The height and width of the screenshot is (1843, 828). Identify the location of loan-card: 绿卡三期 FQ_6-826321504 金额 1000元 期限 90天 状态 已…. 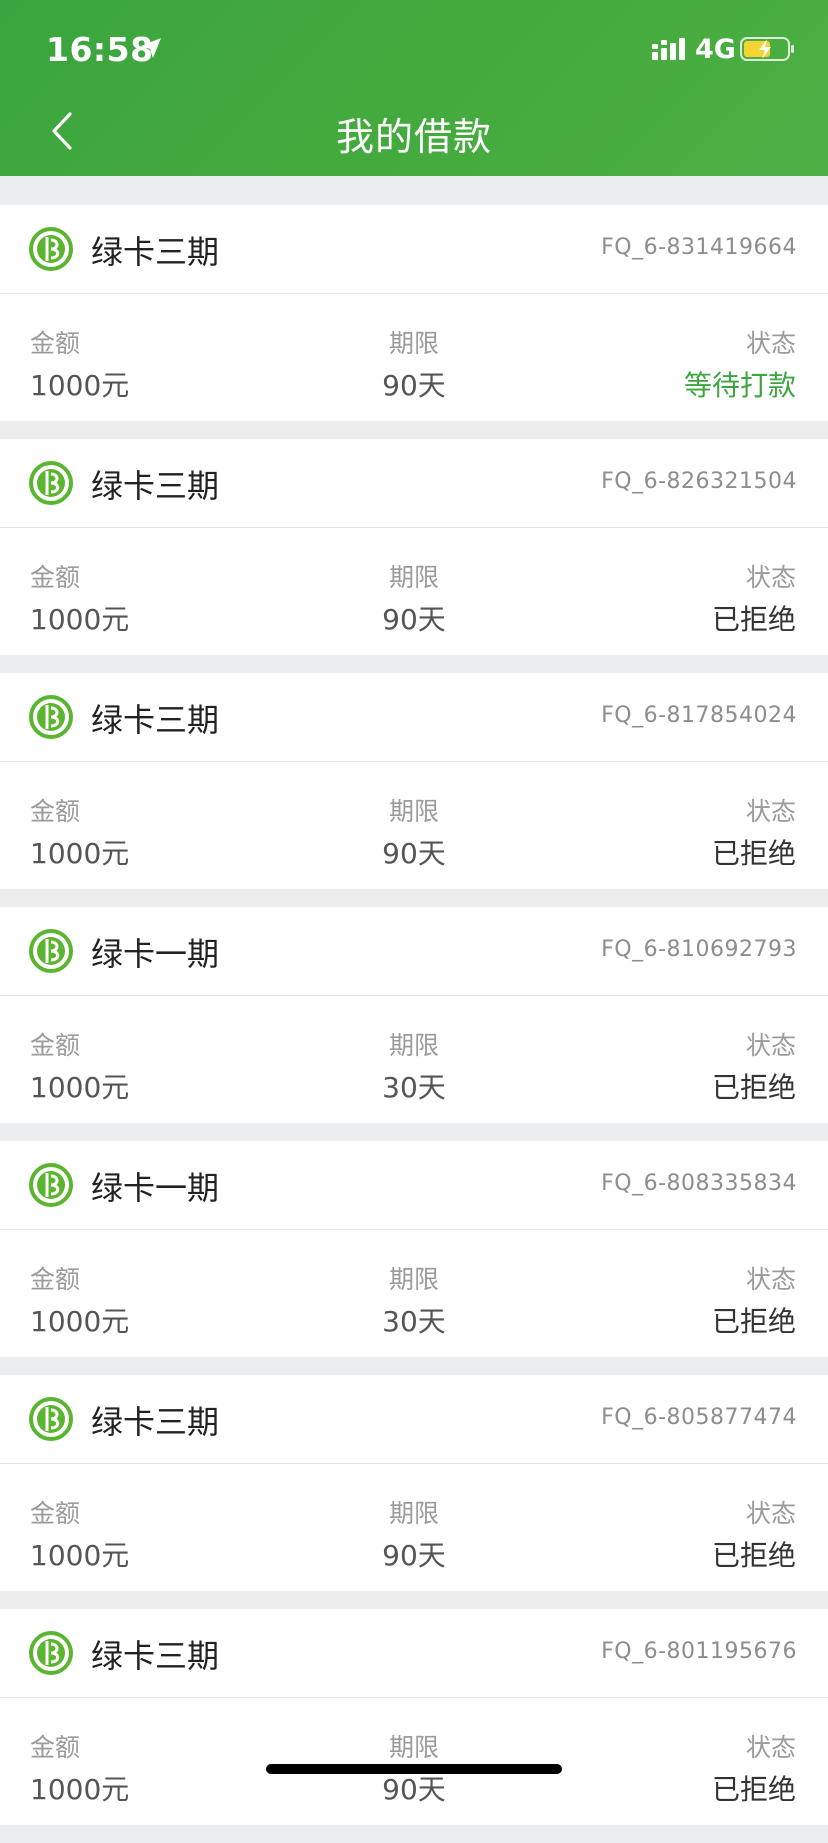
(414, 547).